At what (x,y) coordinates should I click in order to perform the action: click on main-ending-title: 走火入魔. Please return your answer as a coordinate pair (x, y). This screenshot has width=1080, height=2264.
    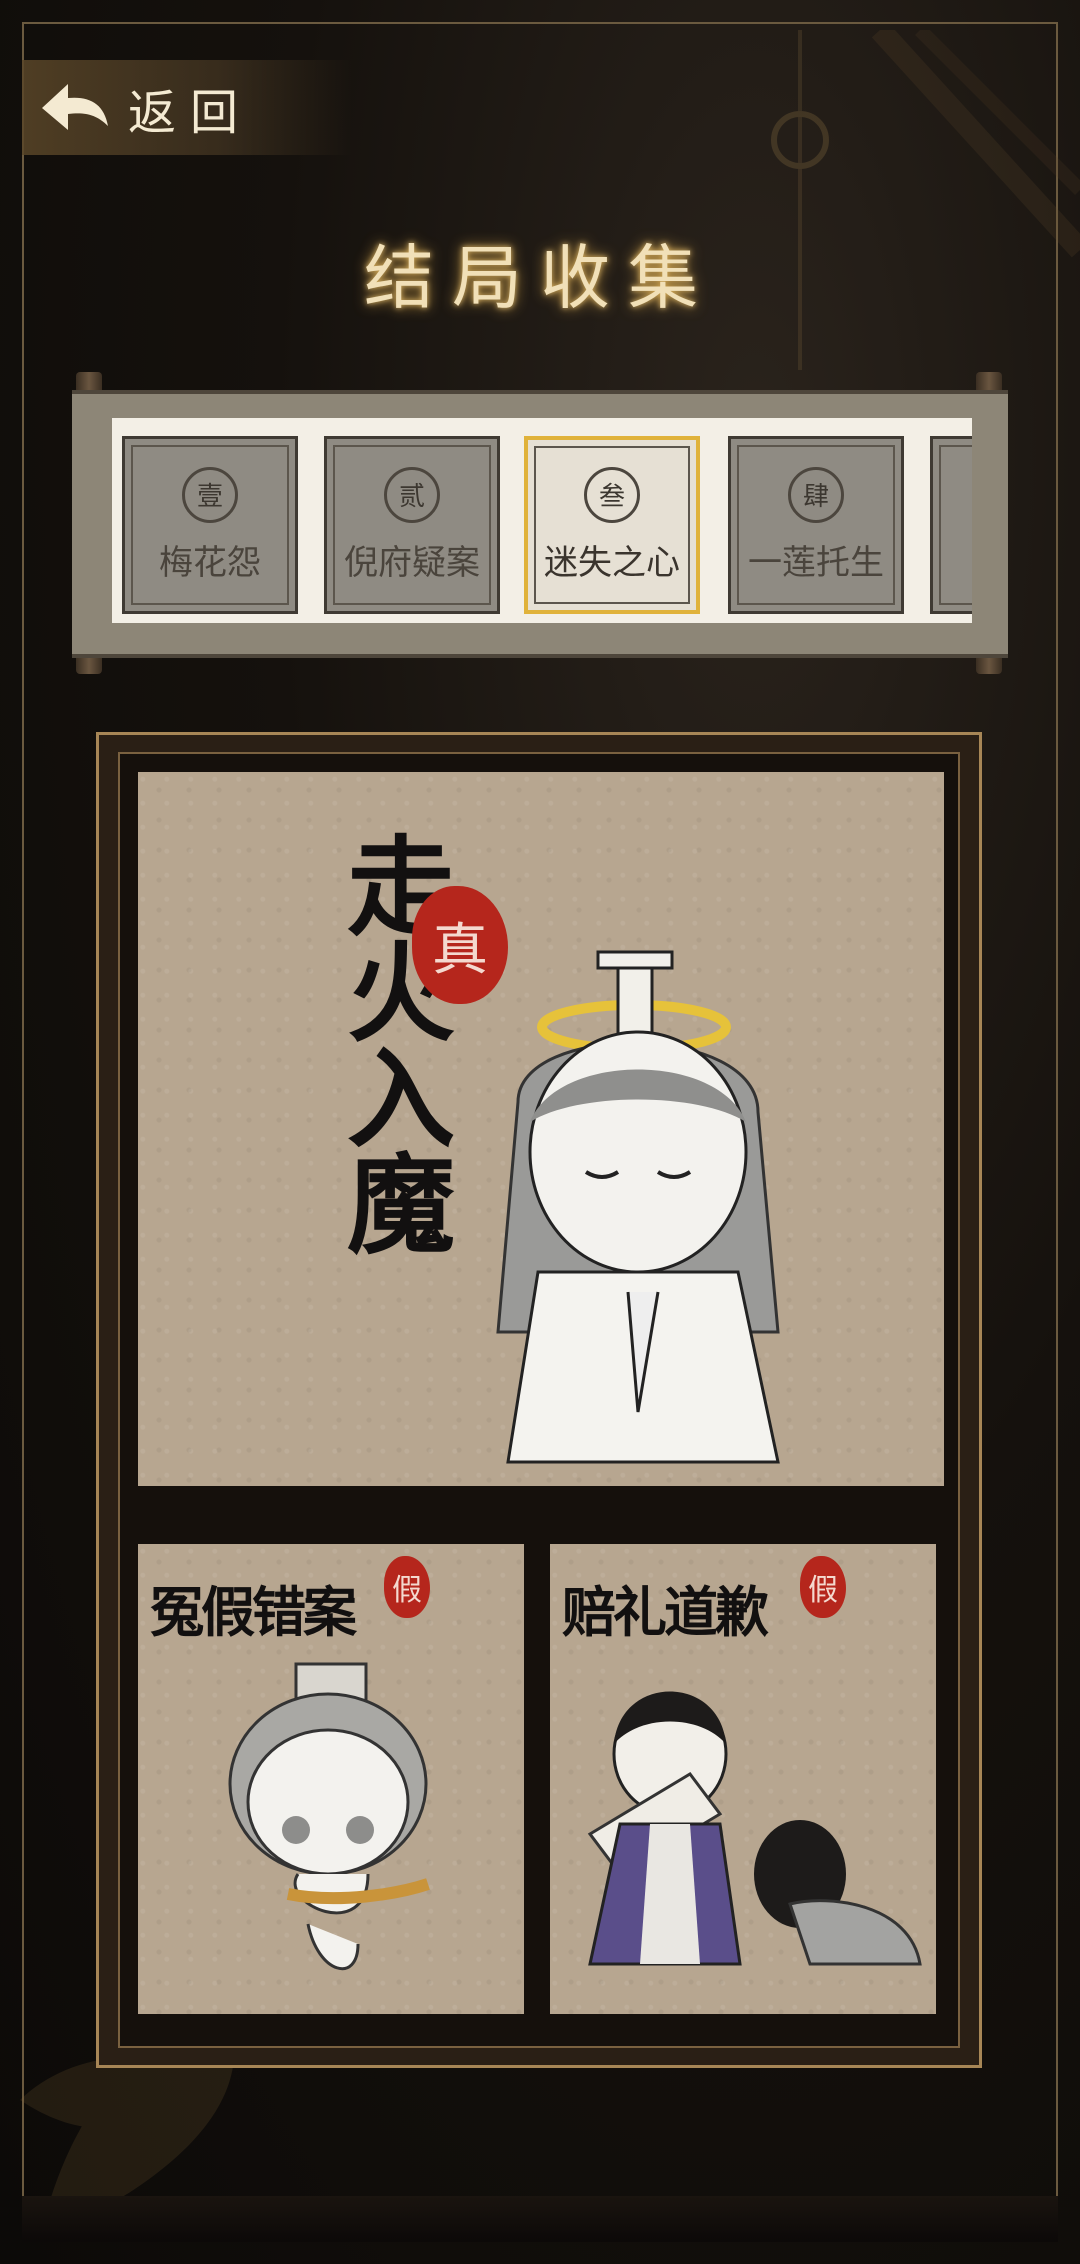
    Looking at the image, I should click on (392, 1042).